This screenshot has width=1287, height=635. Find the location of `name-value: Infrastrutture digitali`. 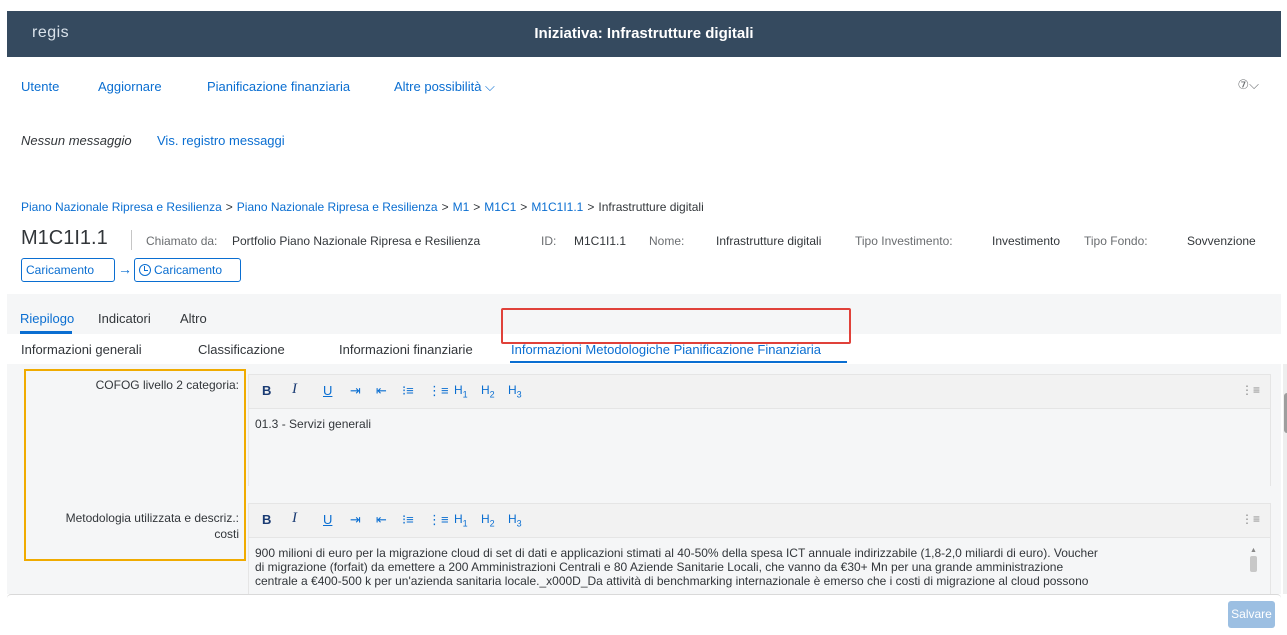

name-value: Infrastrutture digitali is located at coordinates (769, 241).